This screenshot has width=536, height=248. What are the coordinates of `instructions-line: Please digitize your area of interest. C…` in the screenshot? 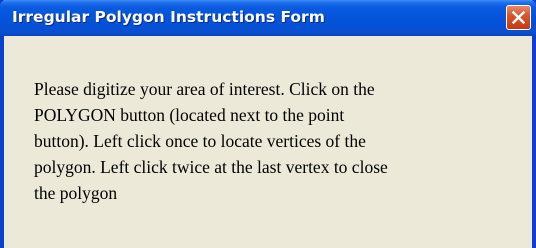 It's located at (204, 89).